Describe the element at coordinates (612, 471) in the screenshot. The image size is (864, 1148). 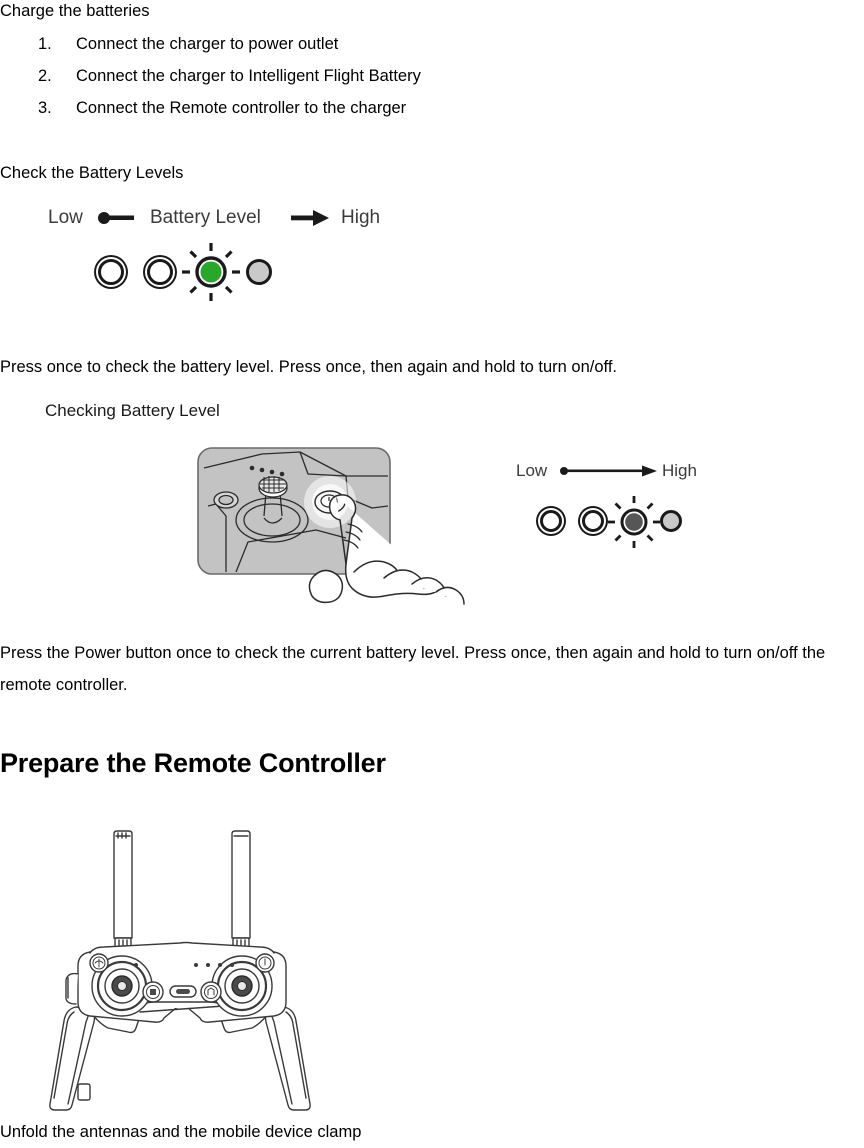
I see `arrow-low-to-high-icon` at that location.